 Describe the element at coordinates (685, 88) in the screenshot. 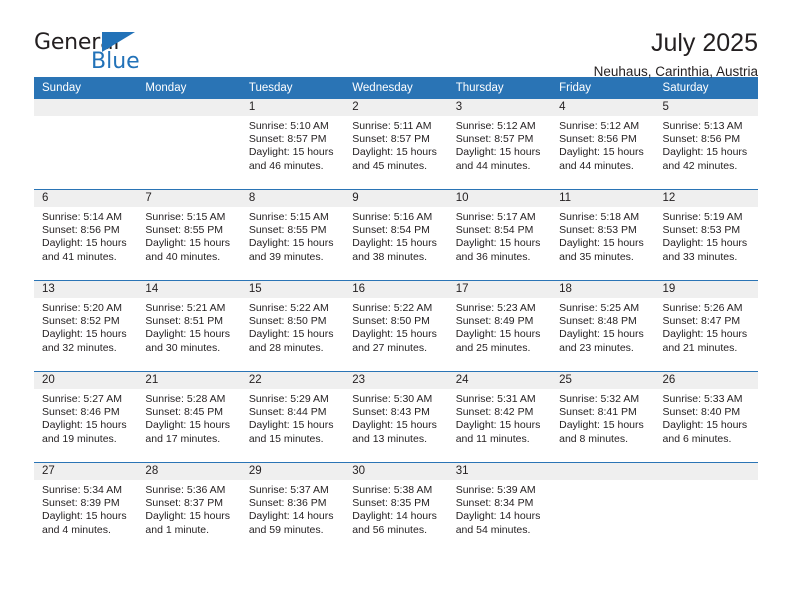

I see `weekday-header-saturday: Saturday` at that location.